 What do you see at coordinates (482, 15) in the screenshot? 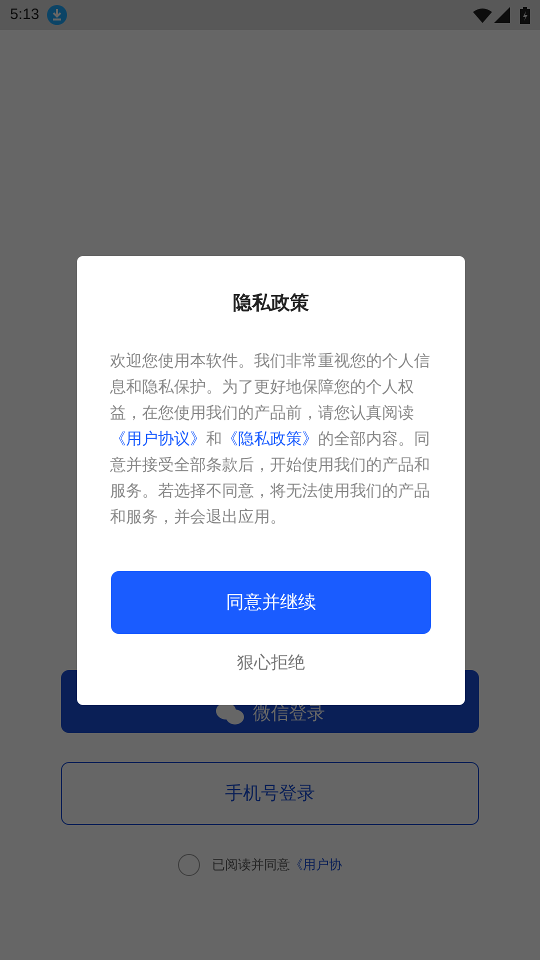
I see `wifi-icon` at bounding box center [482, 15].